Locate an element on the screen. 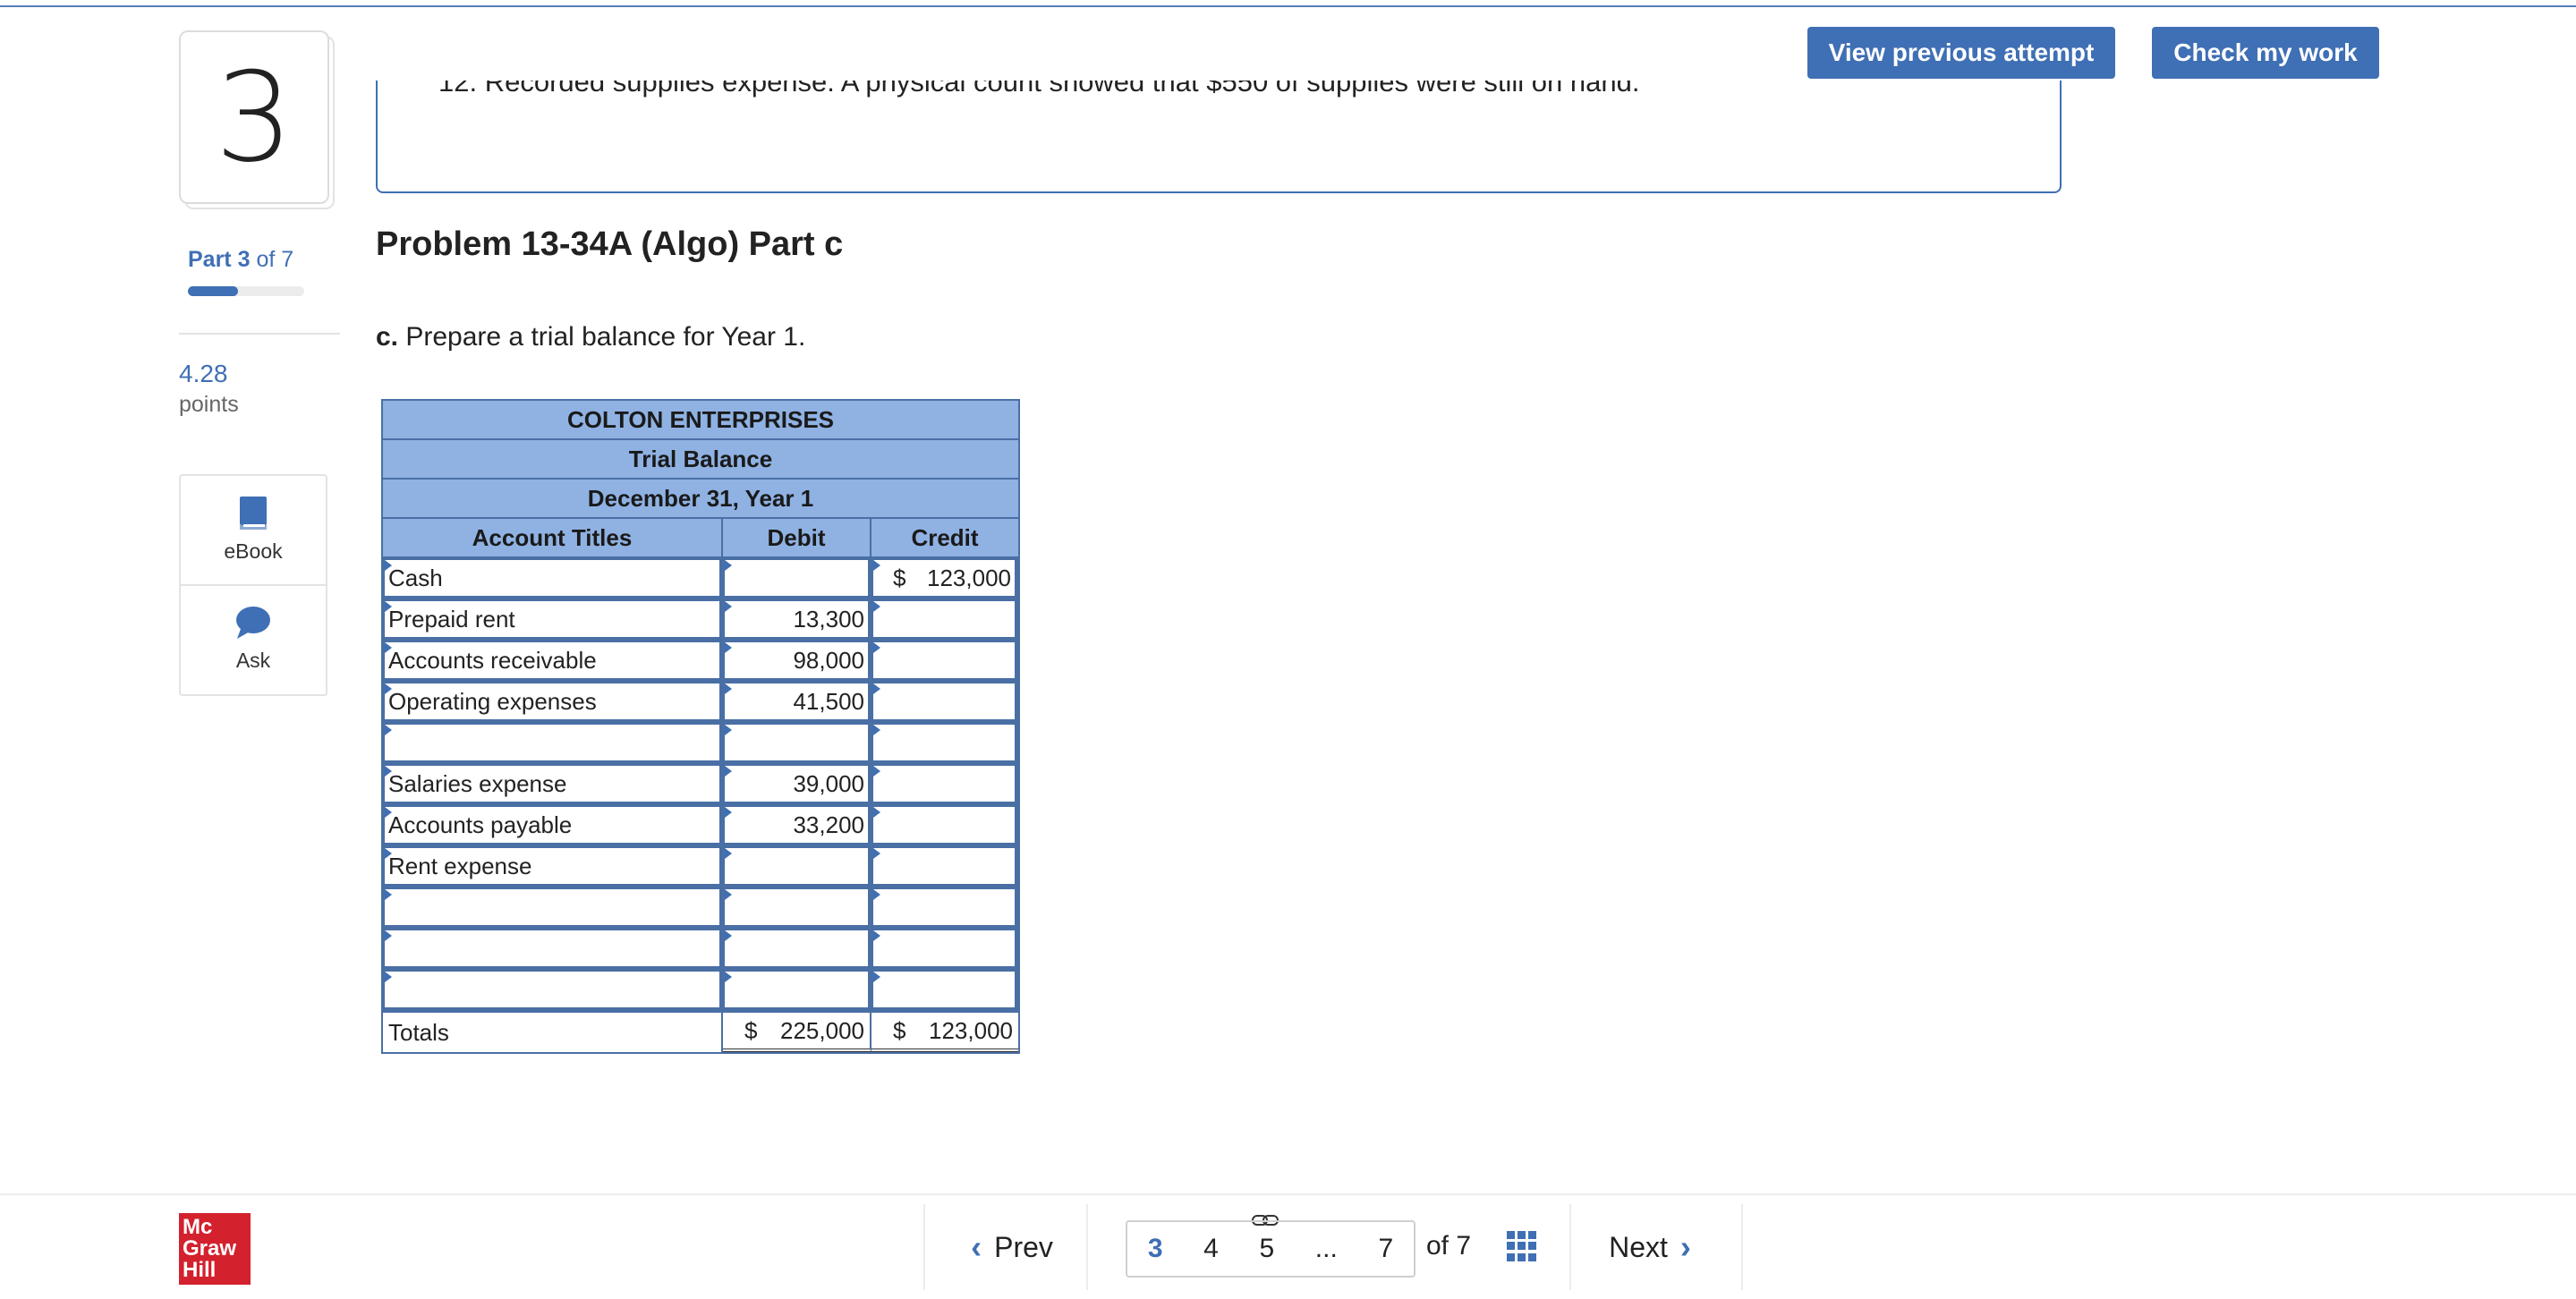 The height and width of the screenshot is (1299, 2576). instruction: c. Prepare a trial balance for Year 1. is located at coordinates (590, 337).